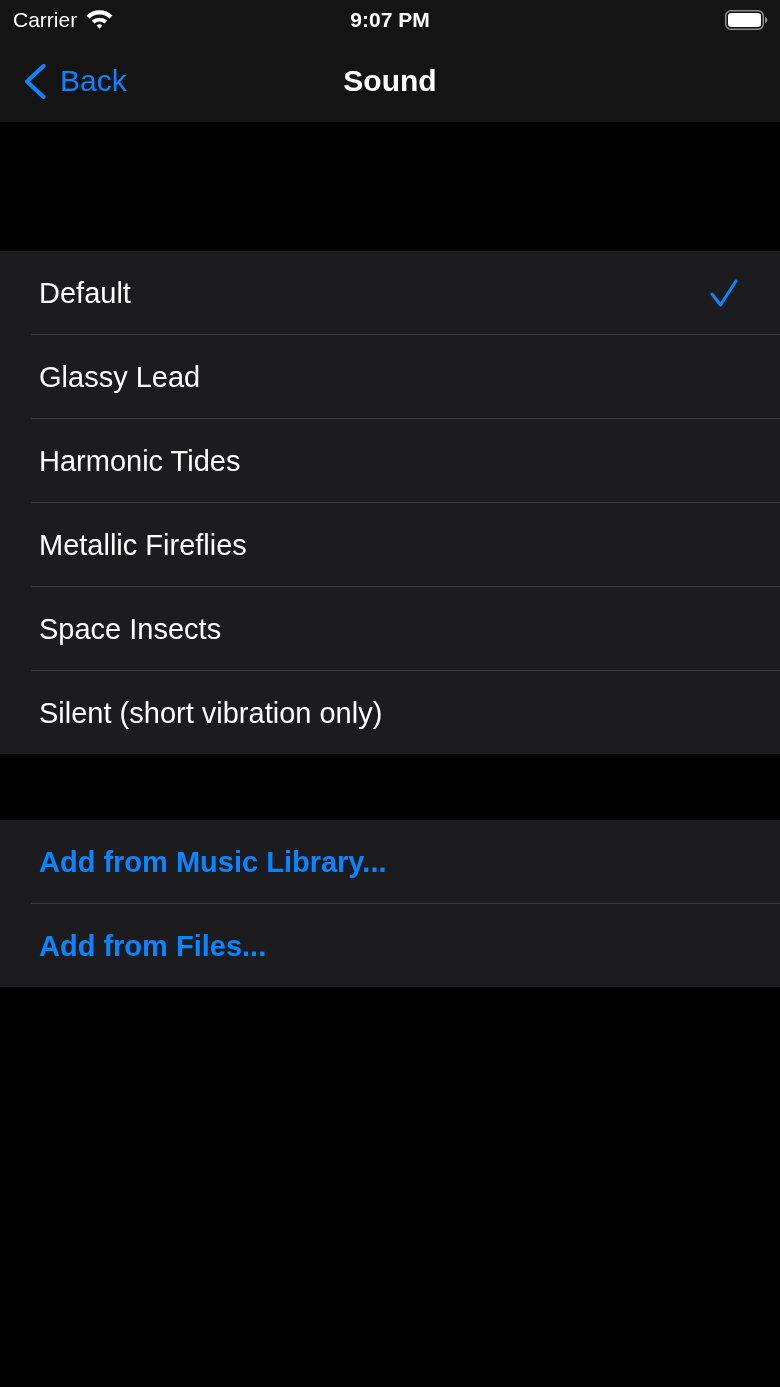 Image resolution: width=780 pixels, height=1387 pixels. Describe the element at coordinates (390, 544) in the screenshot. I see `sound-option: Metallic Fireflies` at that location.